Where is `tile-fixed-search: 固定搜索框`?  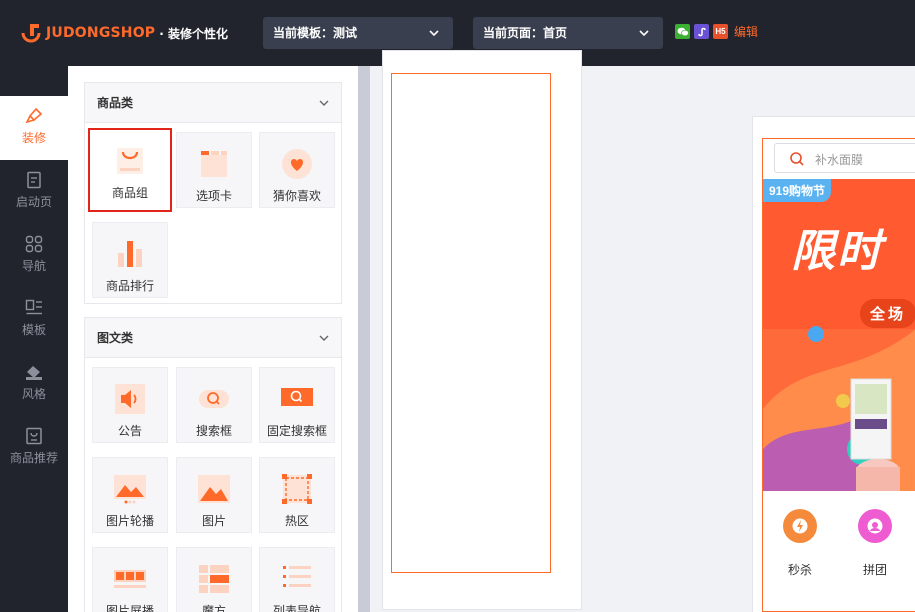
tile-fixed-search: 固定搜索框 is located at coordinates (297, 405).